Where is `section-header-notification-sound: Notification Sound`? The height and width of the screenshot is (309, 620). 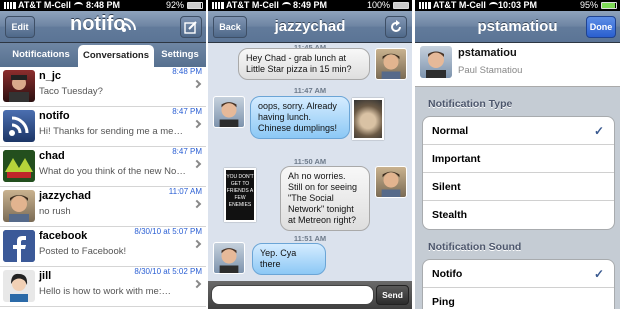
section-header-notification-sound: Notification Sound is located at coordinates (475, 247).